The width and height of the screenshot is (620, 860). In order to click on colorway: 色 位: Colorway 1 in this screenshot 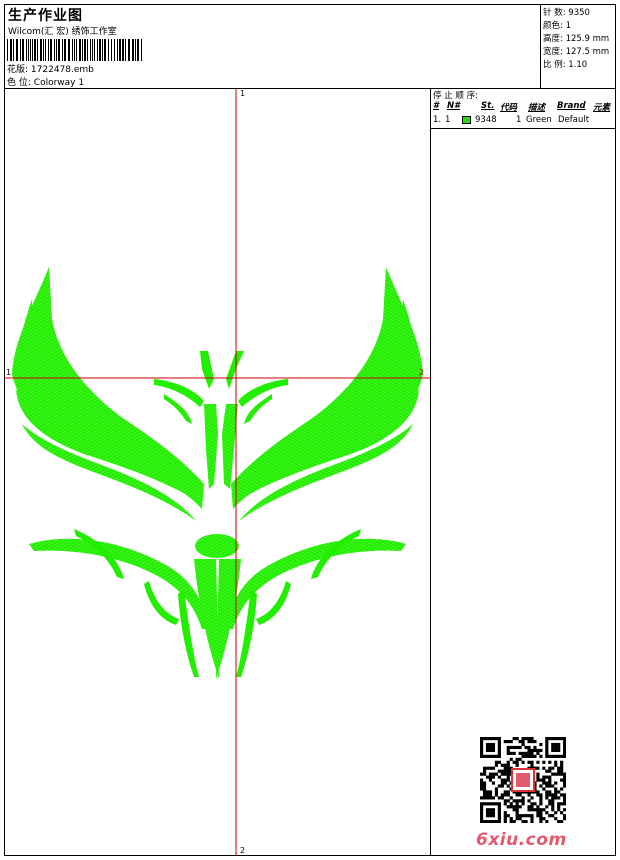, I will do `click(45, 81)`.